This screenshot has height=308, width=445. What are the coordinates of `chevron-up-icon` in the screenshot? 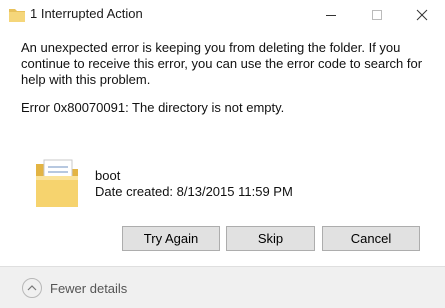 It's located at (32, 288).